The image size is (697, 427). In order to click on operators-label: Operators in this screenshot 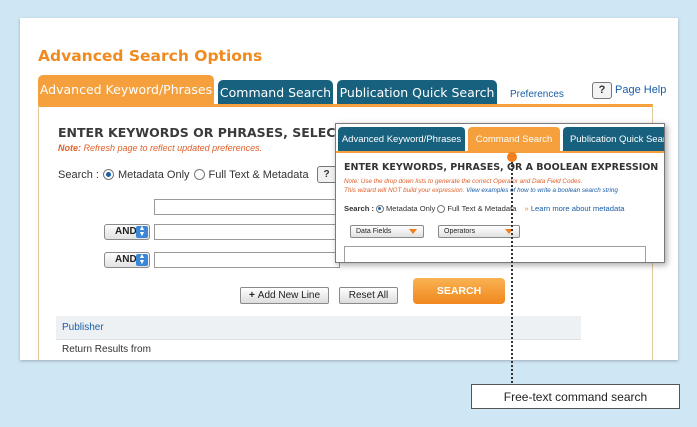, I will do `click(460, 231)`.